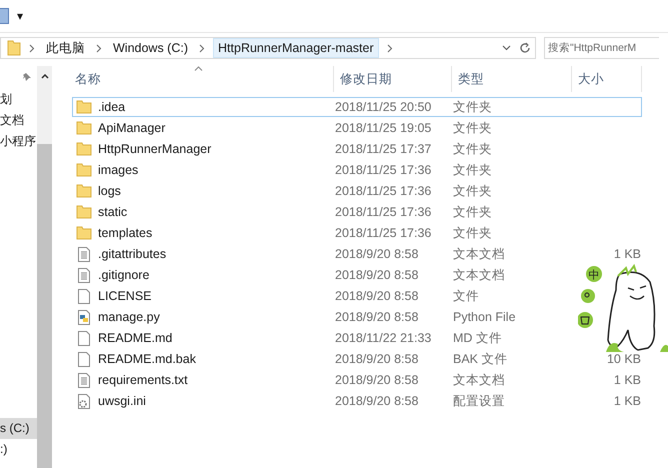  I want to click on modified-date: 2018/11/22 21:33, so click(383, 338).